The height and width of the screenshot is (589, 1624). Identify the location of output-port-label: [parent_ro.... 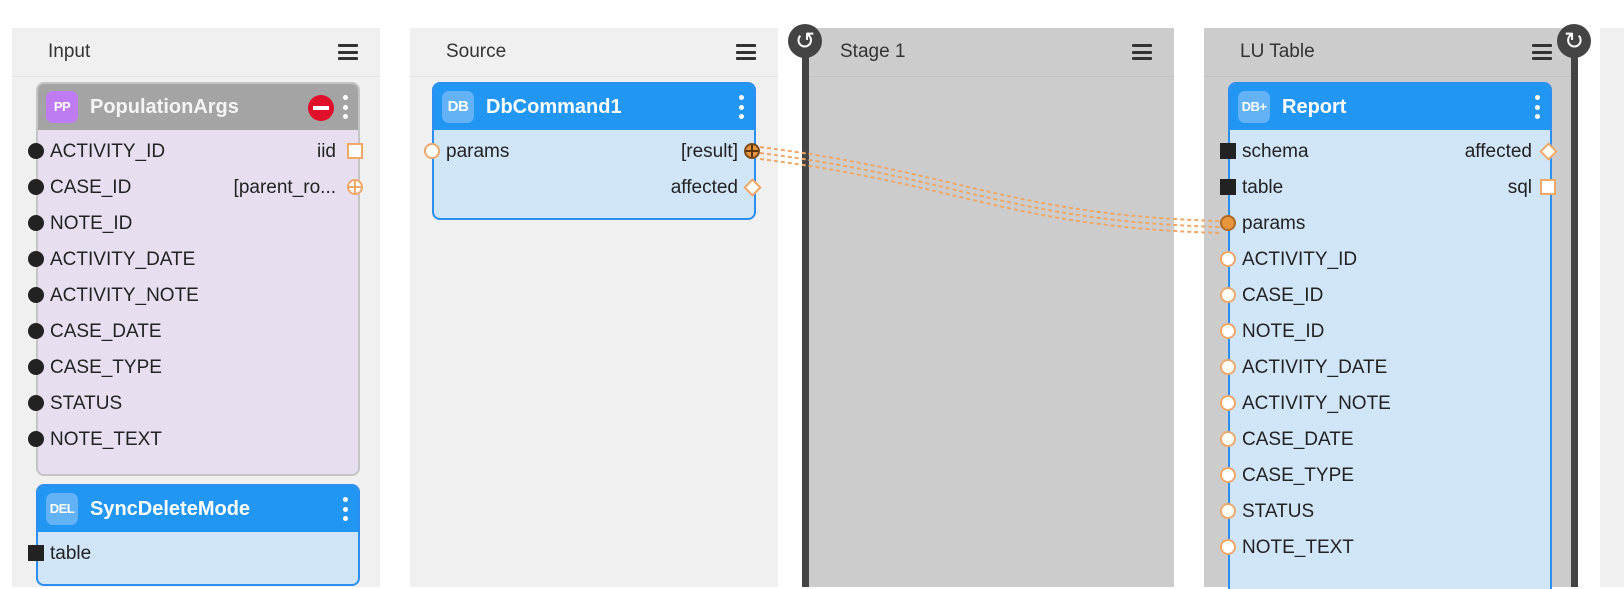
(284, 187).